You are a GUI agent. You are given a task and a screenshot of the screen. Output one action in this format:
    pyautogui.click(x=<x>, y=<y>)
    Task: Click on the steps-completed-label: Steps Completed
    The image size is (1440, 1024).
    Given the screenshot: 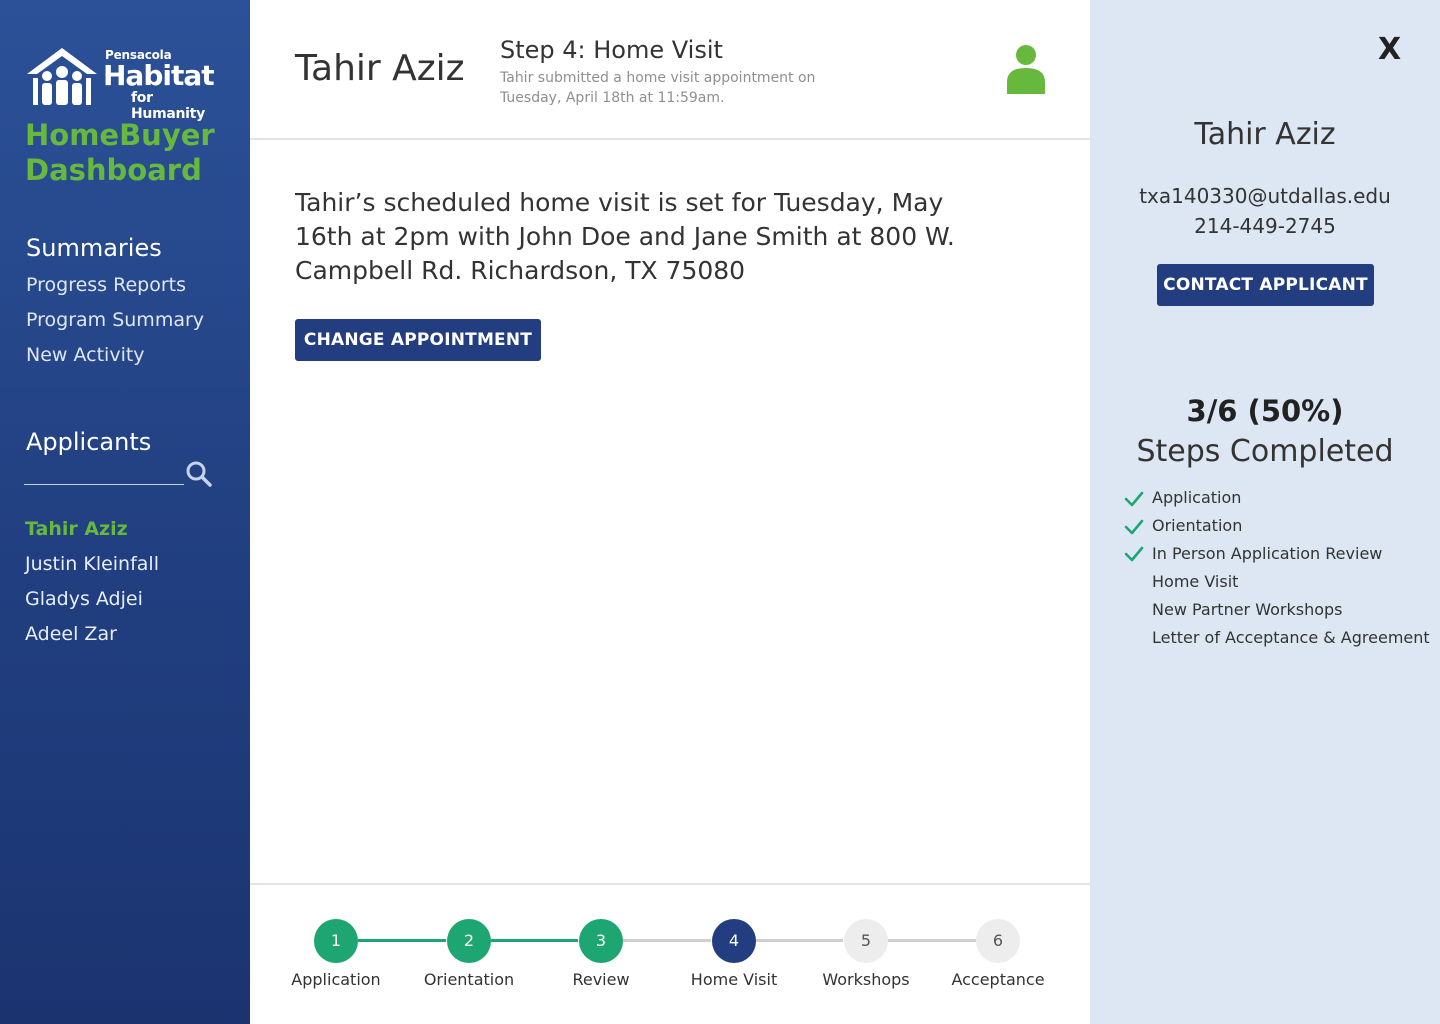 What is the action you would take?
    pyautogui.click(x=1265, y=451)
    